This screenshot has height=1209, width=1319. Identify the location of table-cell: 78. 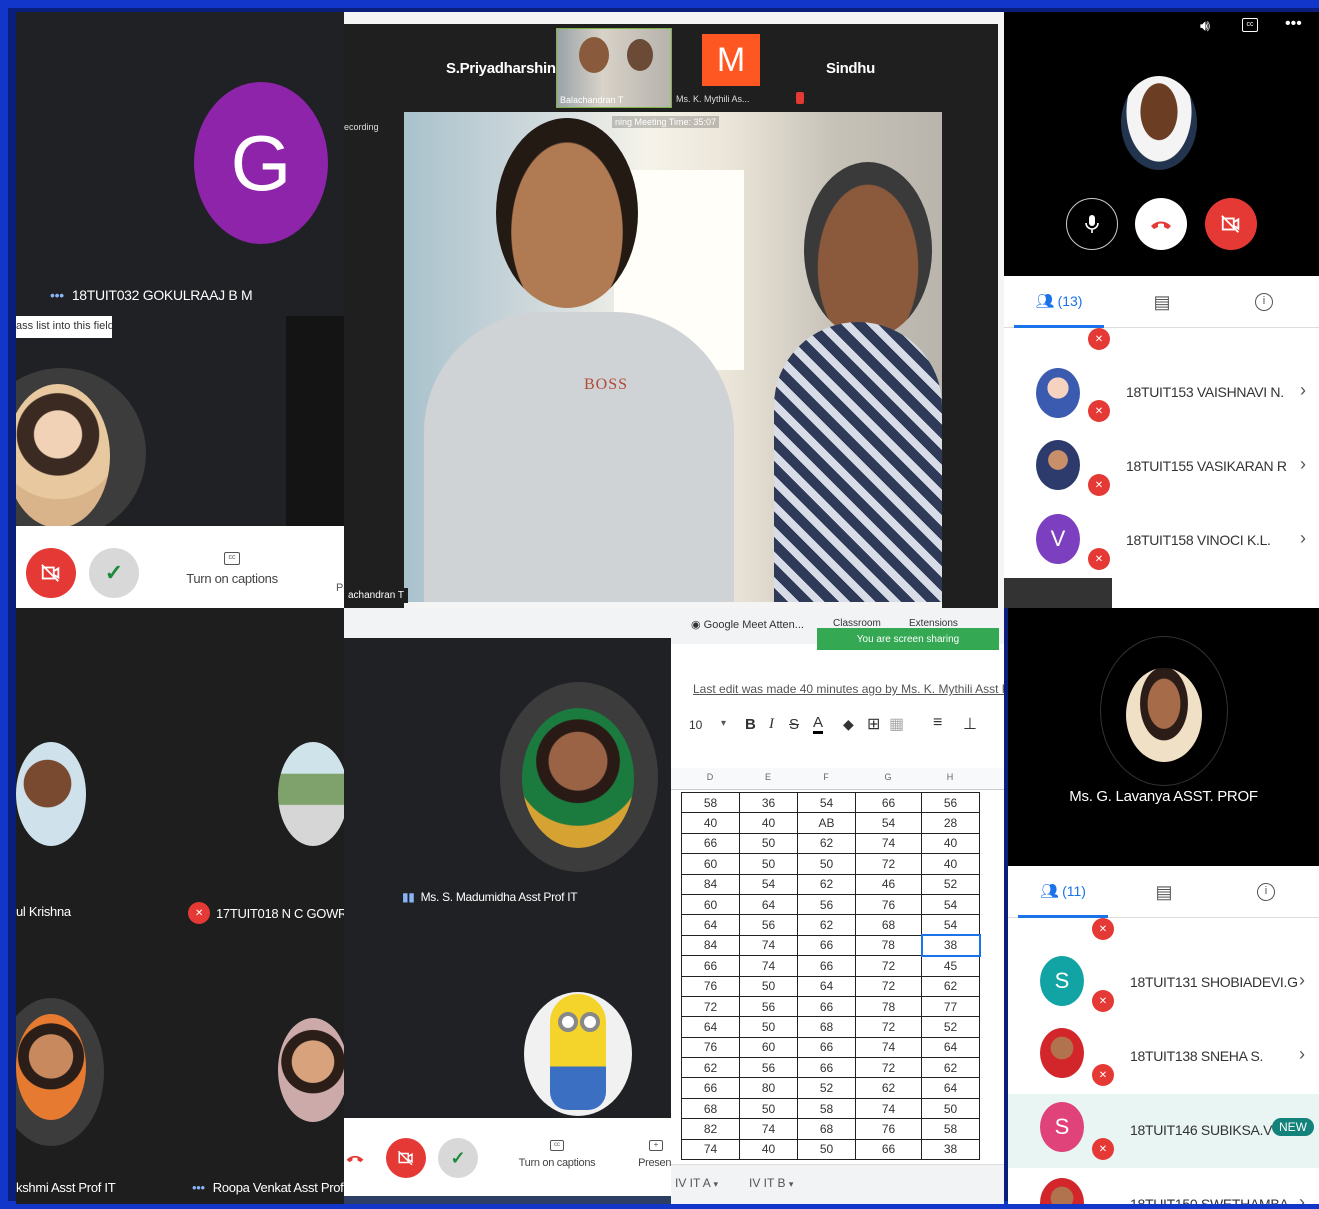
(888, 1006).